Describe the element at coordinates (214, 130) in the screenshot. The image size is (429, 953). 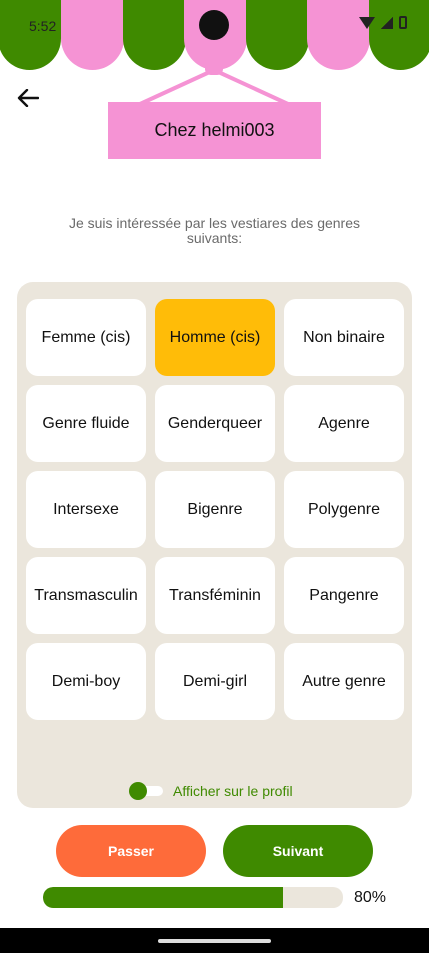
I see `shop-name-sign: Chez helmi003` at that location.